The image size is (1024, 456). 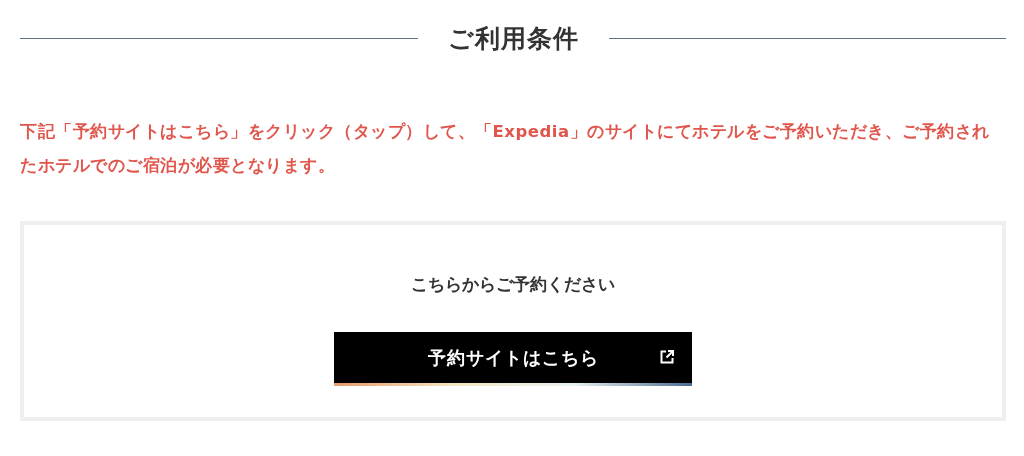 What do you see at coordinates (513, 359) in the screenshot?
I see `booking-site-button: 予約サイトはこちら` at bounding box center [513, 359].